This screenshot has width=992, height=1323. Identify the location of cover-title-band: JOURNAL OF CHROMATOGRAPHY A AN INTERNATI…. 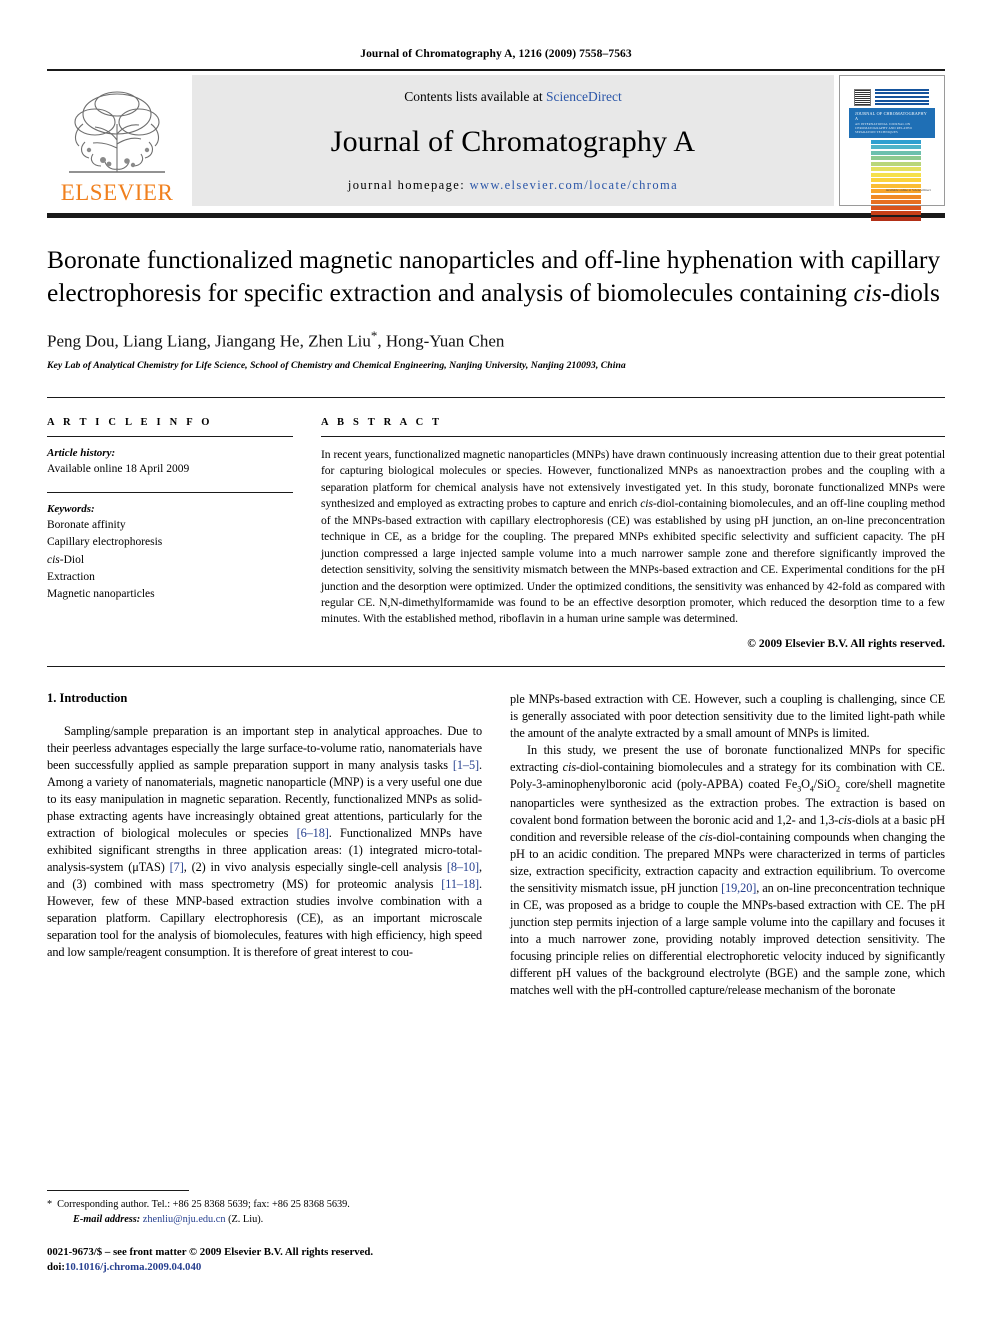
(892, 123).